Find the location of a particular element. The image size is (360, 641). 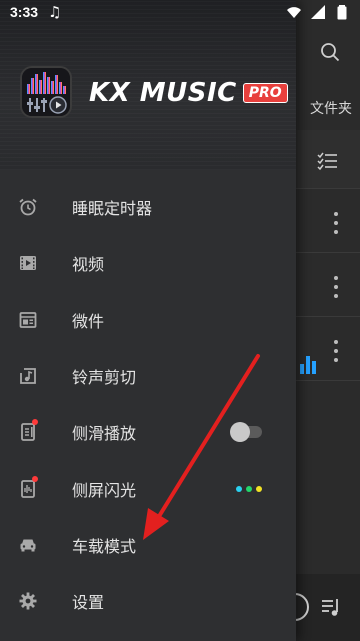

status-time: 3:33 is located at coordinates (24, 12).